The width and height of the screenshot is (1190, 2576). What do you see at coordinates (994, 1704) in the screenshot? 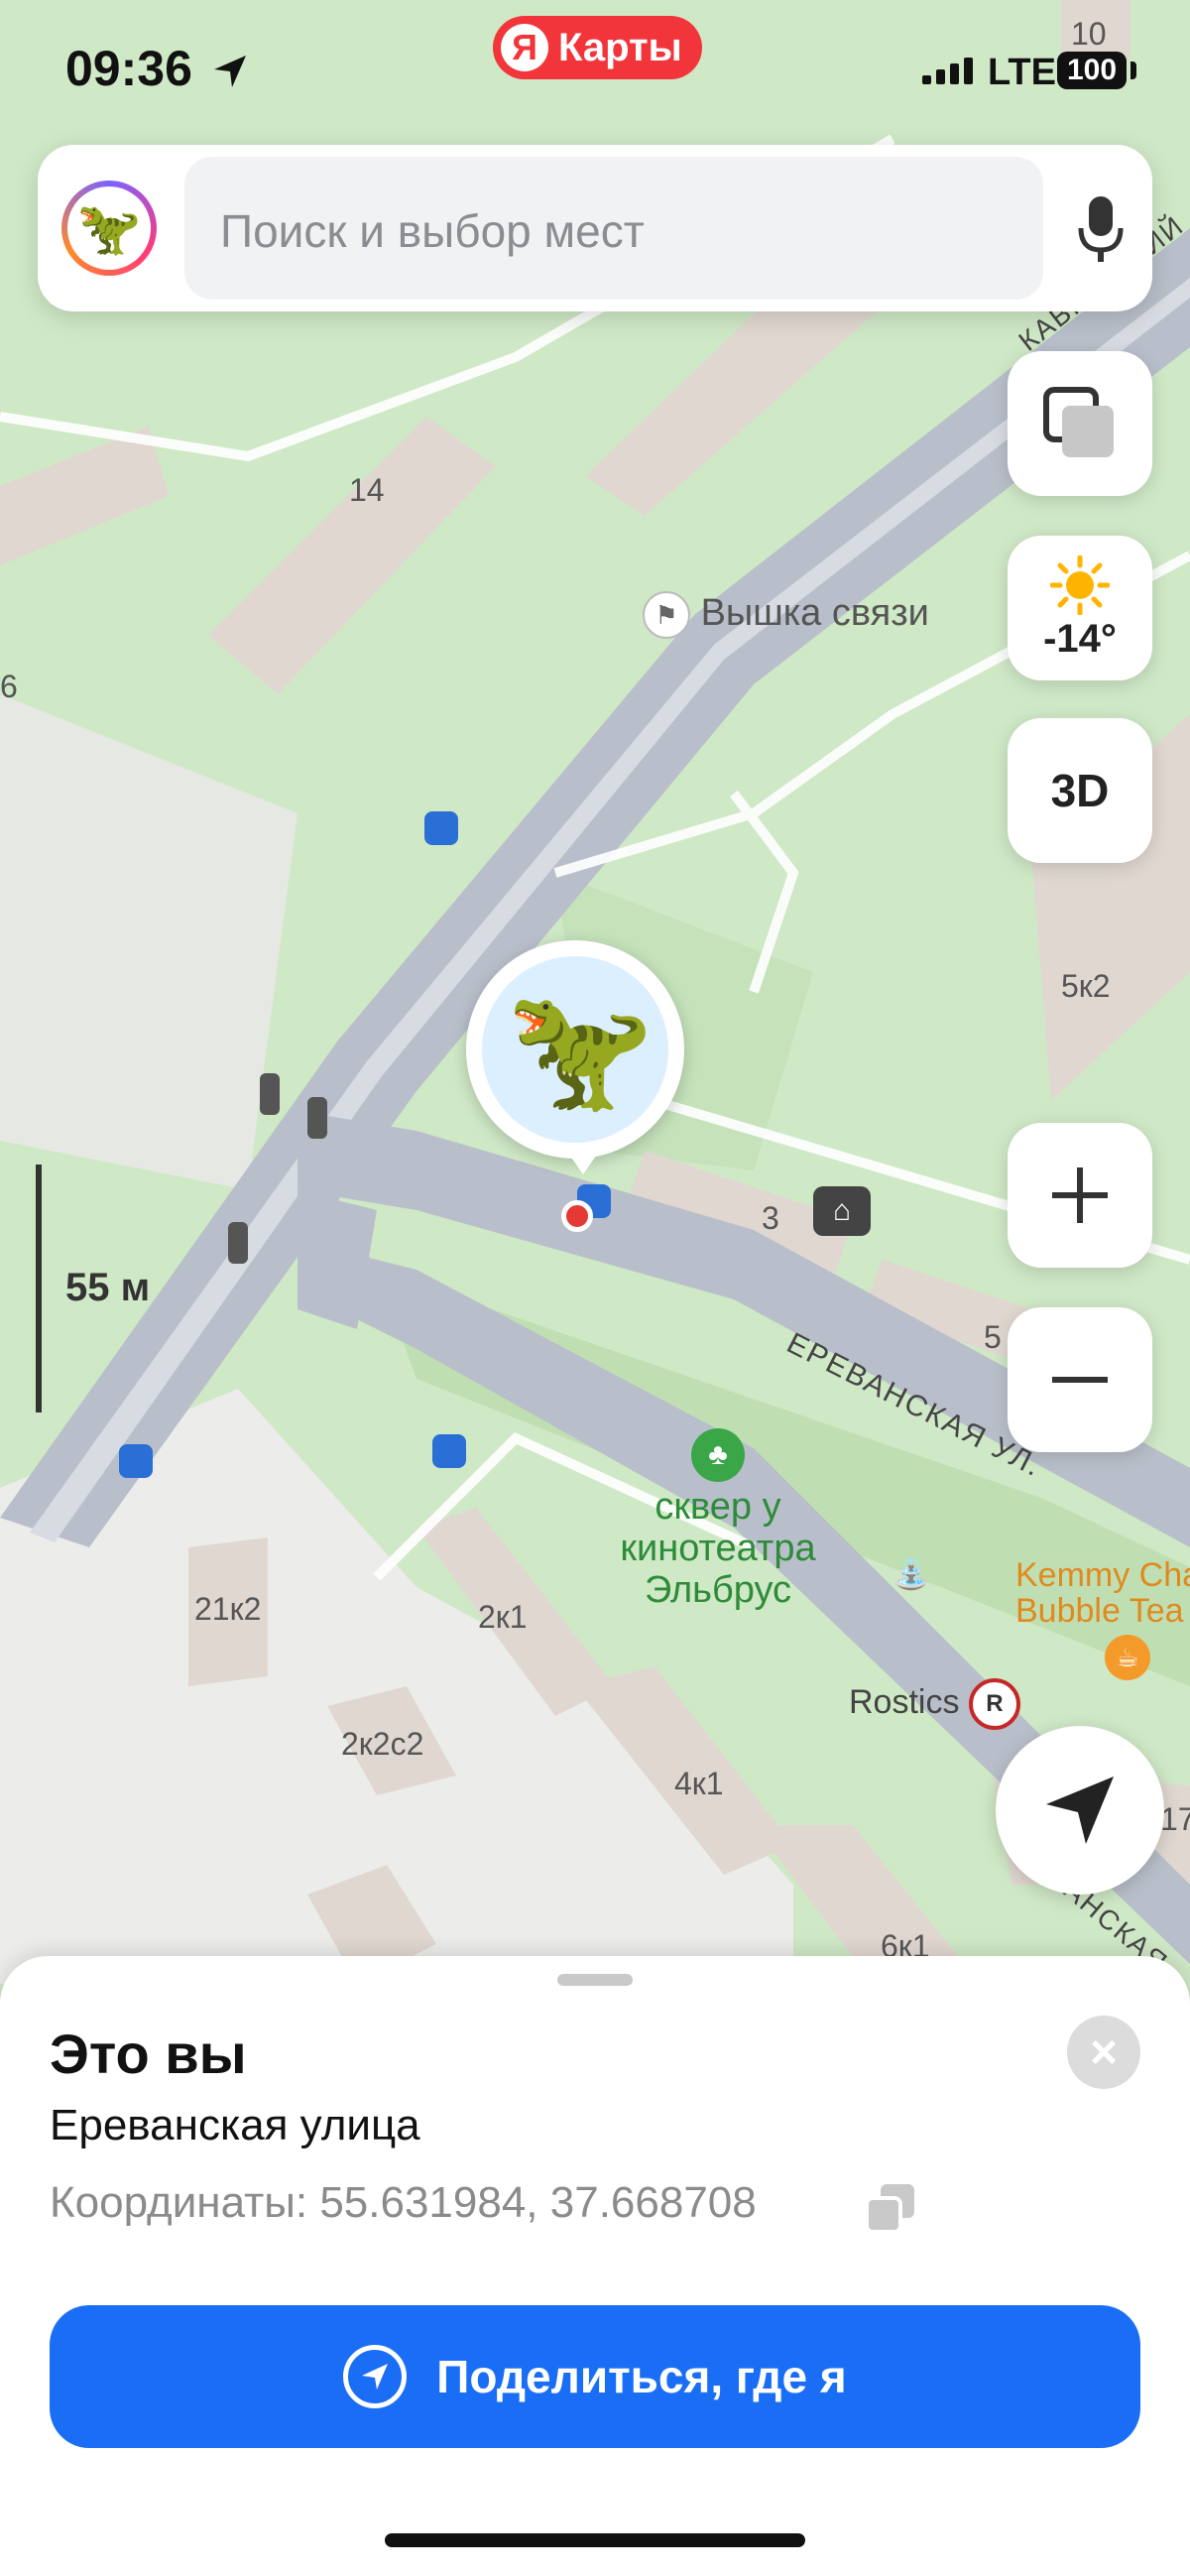
I see `rostics-logo-icon: R` at bounding box center [994, 1704].